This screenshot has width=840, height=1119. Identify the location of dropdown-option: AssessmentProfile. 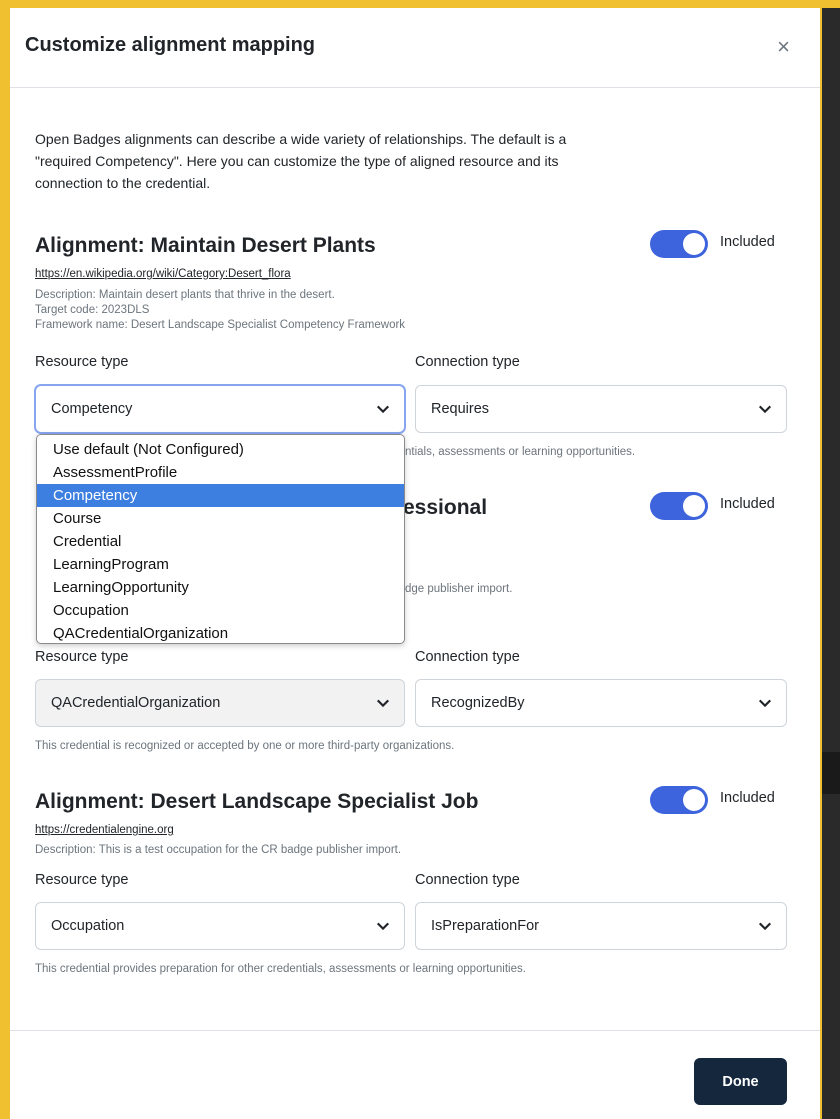
(220, 472).